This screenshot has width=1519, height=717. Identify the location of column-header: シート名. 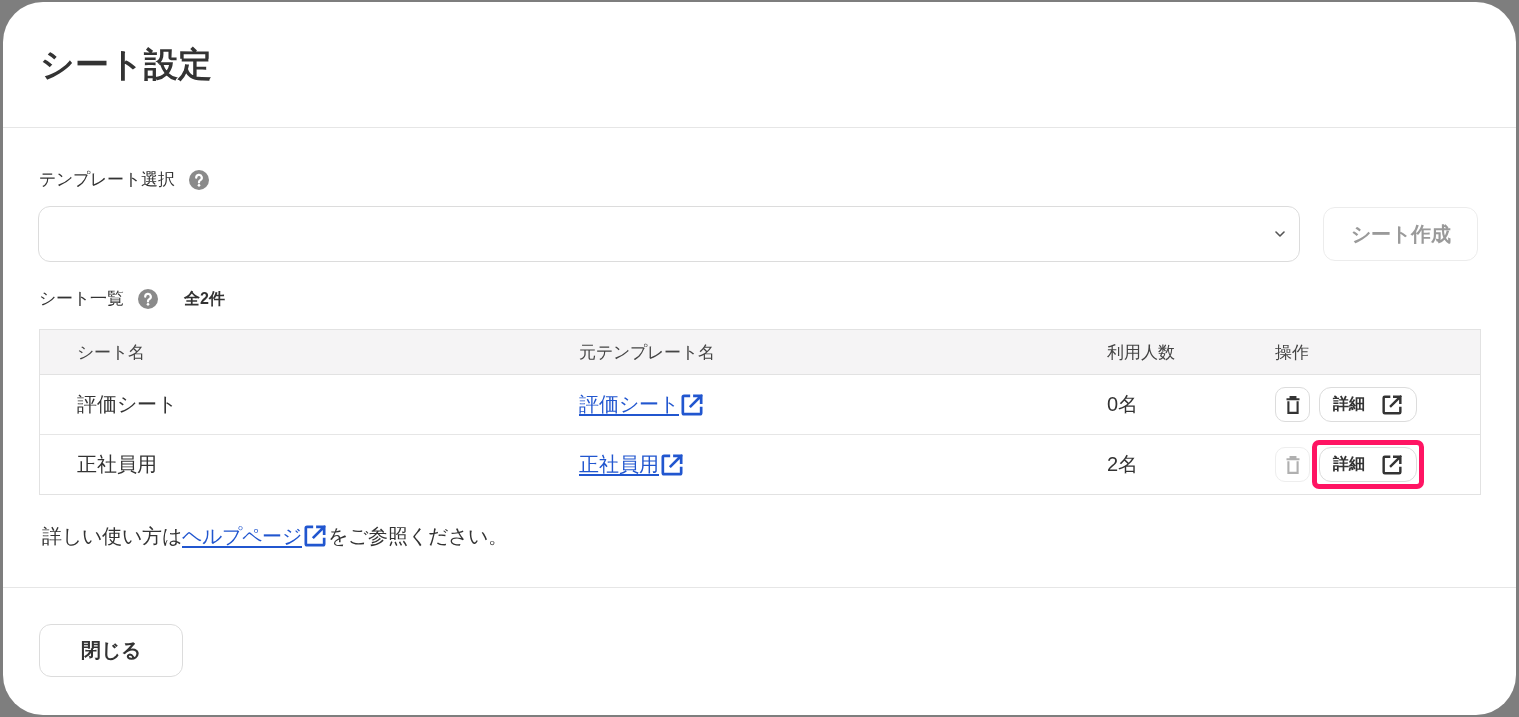
(111, 352).